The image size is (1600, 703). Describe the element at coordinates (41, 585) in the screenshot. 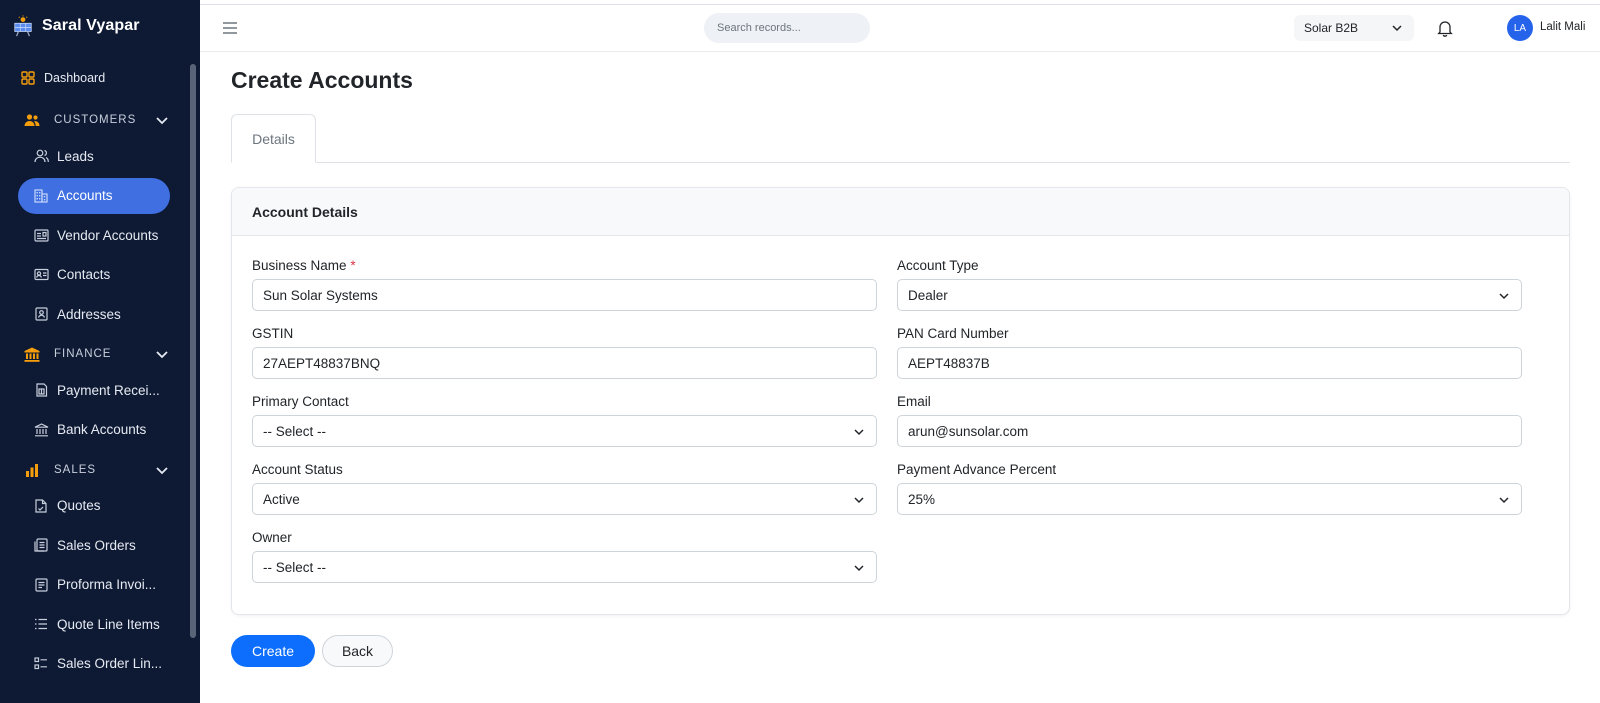

I see `invoice-icon` at that location.